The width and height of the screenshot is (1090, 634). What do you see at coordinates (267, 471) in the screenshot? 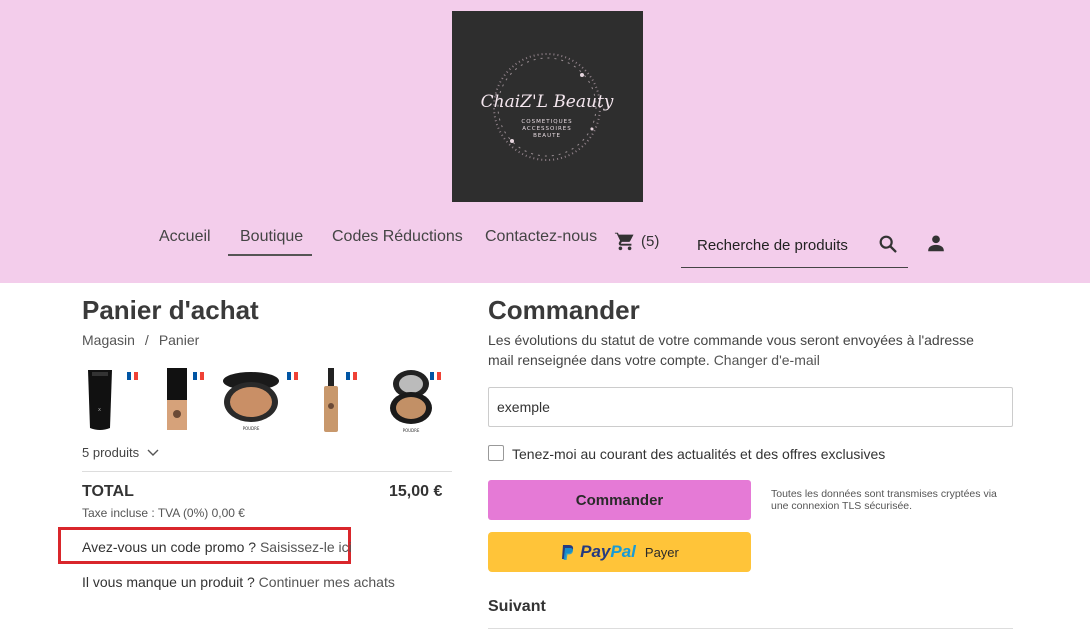
I see `cart-divider` at bounding box center [267, 471].